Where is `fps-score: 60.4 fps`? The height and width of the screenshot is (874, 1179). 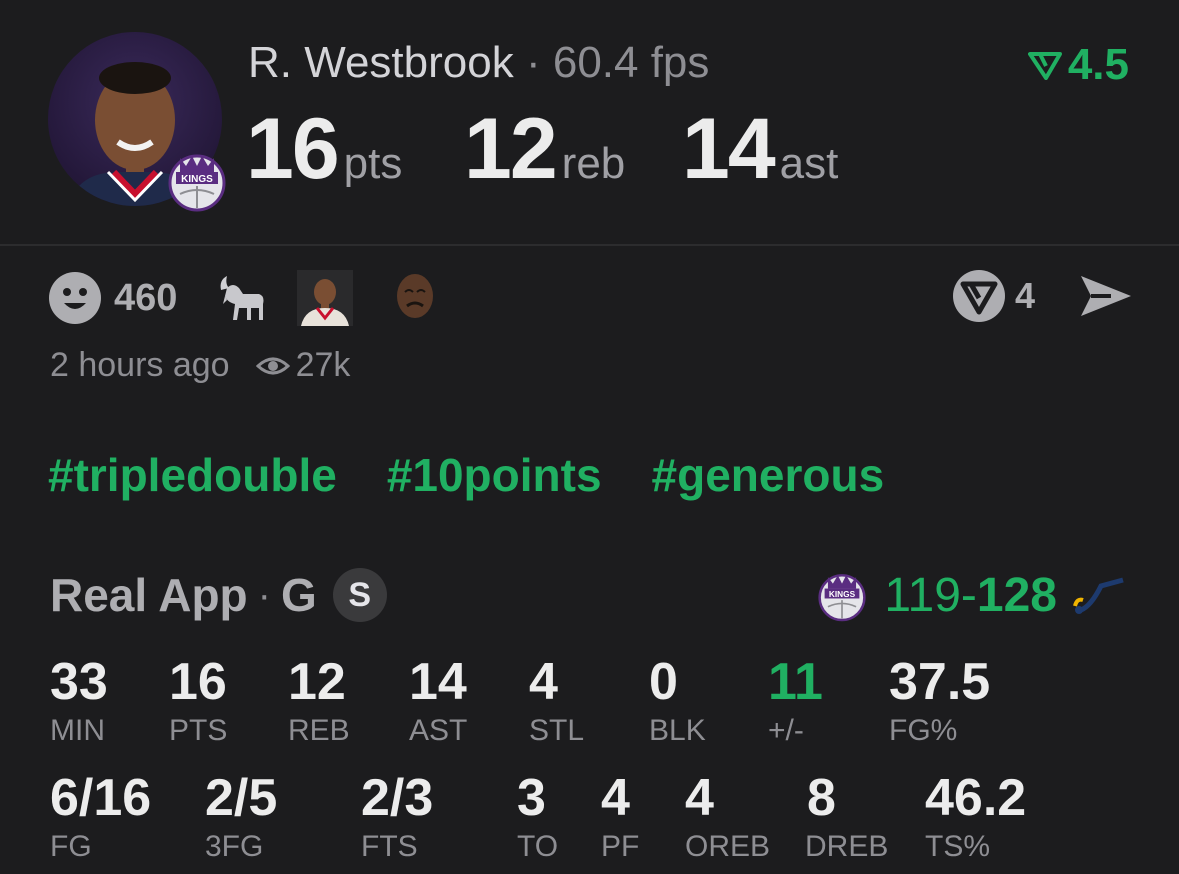 fps-score: 60.4 fps is located at coordinates (631, 62).